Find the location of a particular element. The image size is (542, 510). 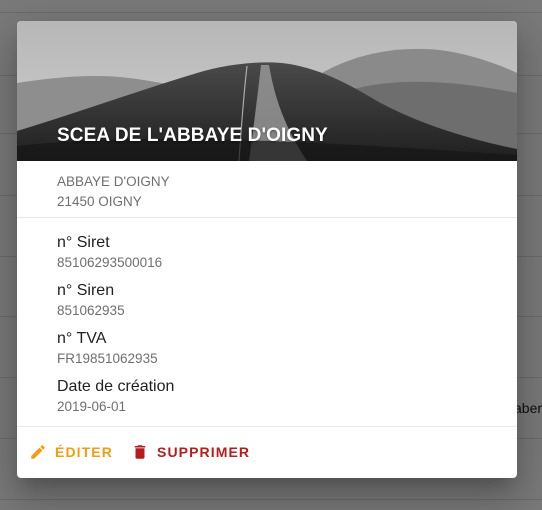

field-value: 85106293500016 is located at coordinates (110, 262).